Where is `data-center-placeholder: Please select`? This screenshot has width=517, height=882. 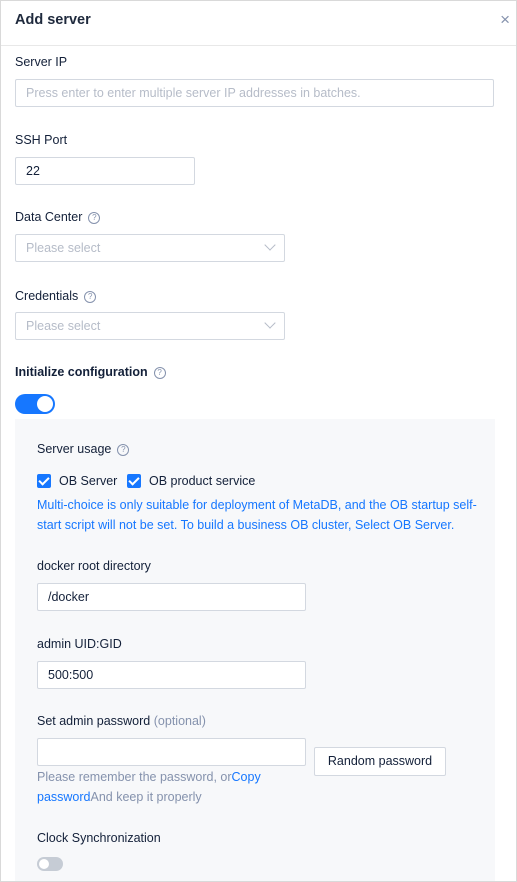 data-center-placeholder: Please select is located at coordinates (63, 248).